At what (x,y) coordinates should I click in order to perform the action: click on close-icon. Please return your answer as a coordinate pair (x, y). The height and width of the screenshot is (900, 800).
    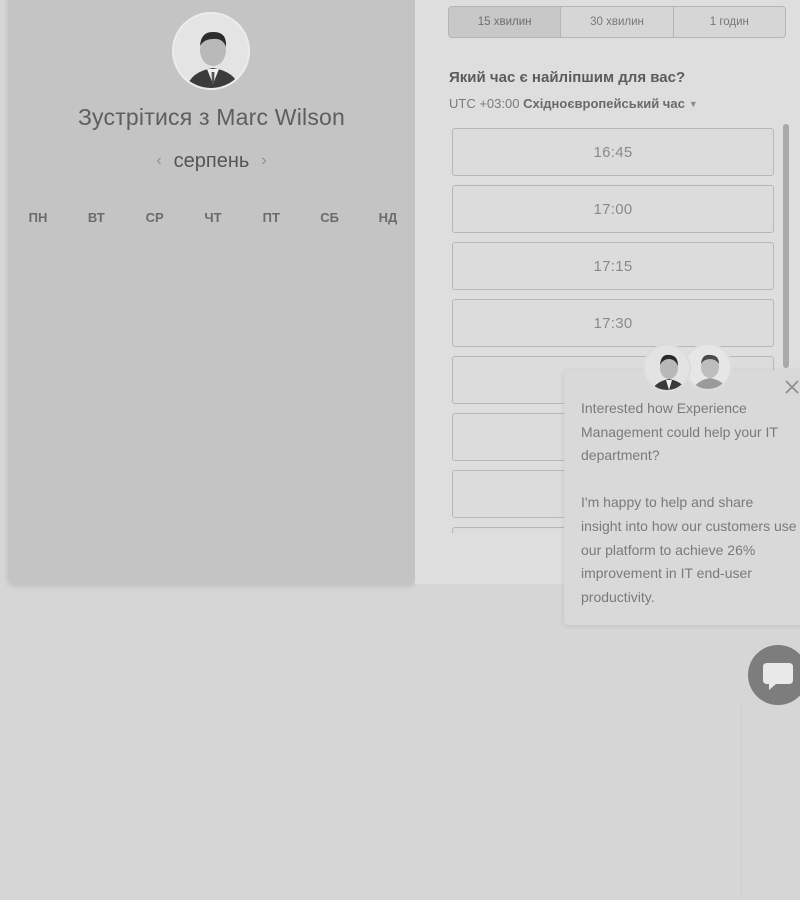
    Looking at the image, I should click on (791, 387).